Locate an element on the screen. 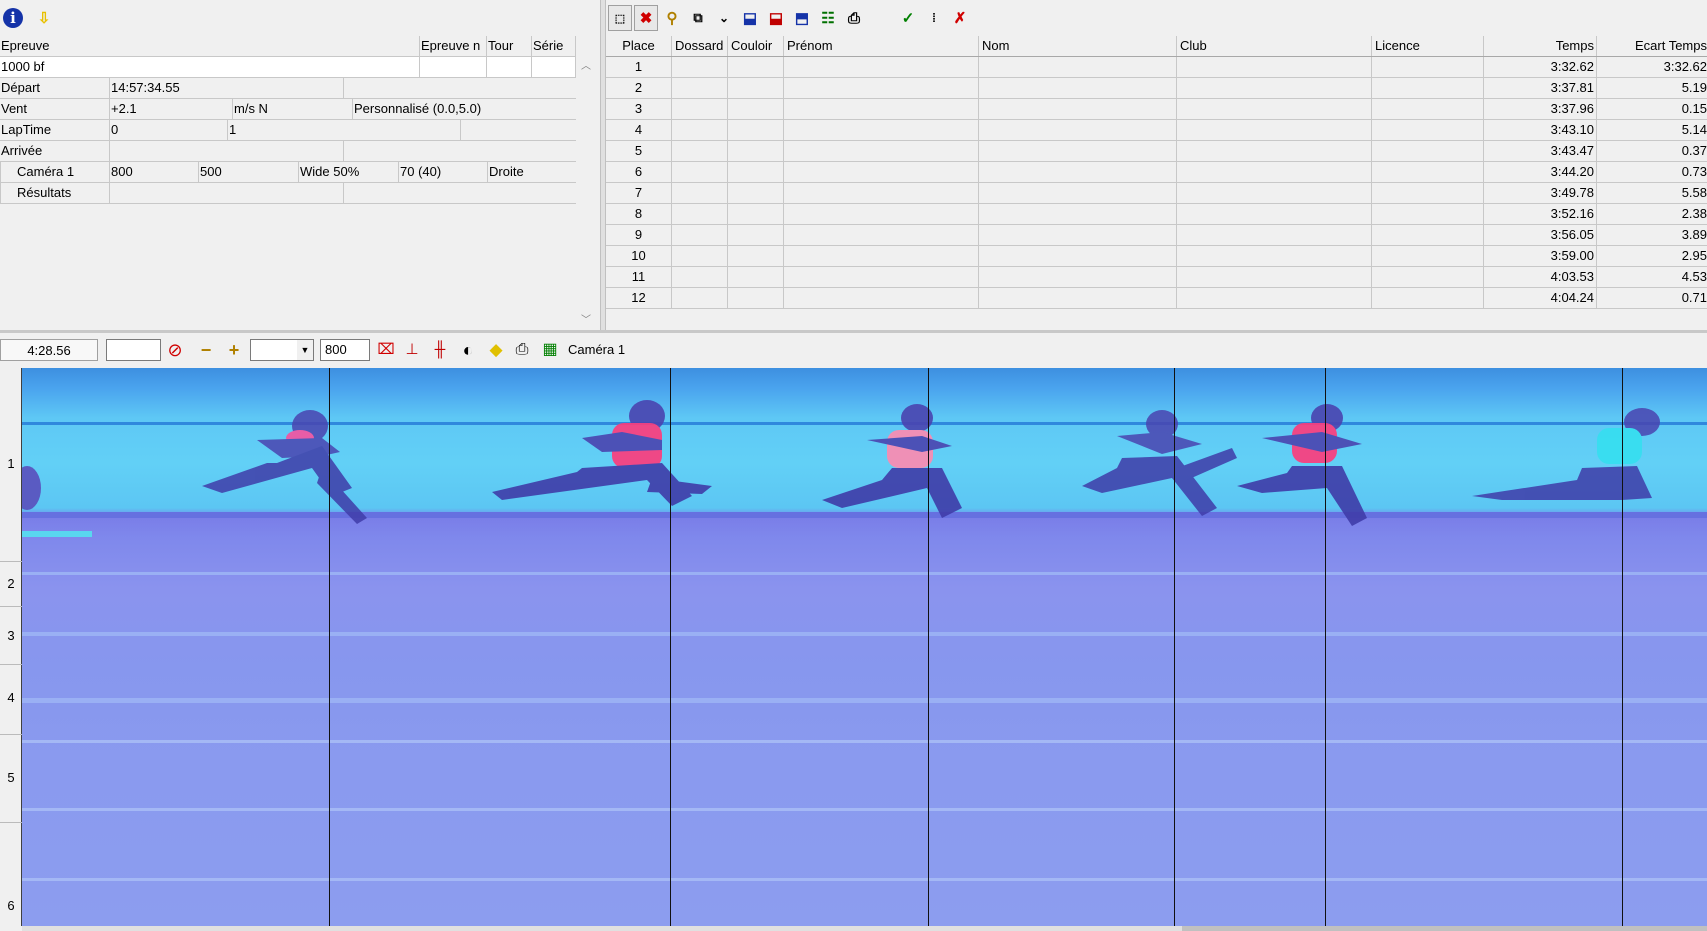  table-row: 10 3:59.00 2.95 is located at coordinates (1156, 256).